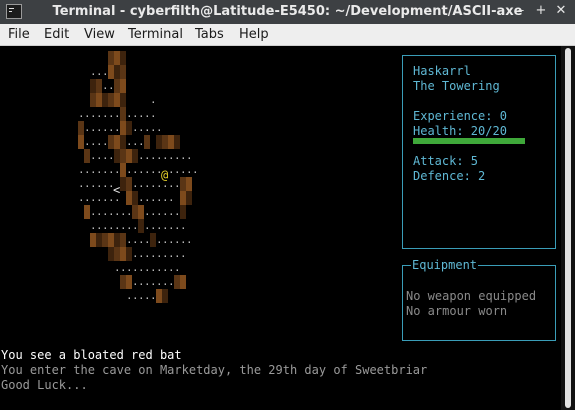  What do you see at coordinates (445, 265) in the screenshot?
I see `equipment-title: Equipment` at bounding box center [445, 265].